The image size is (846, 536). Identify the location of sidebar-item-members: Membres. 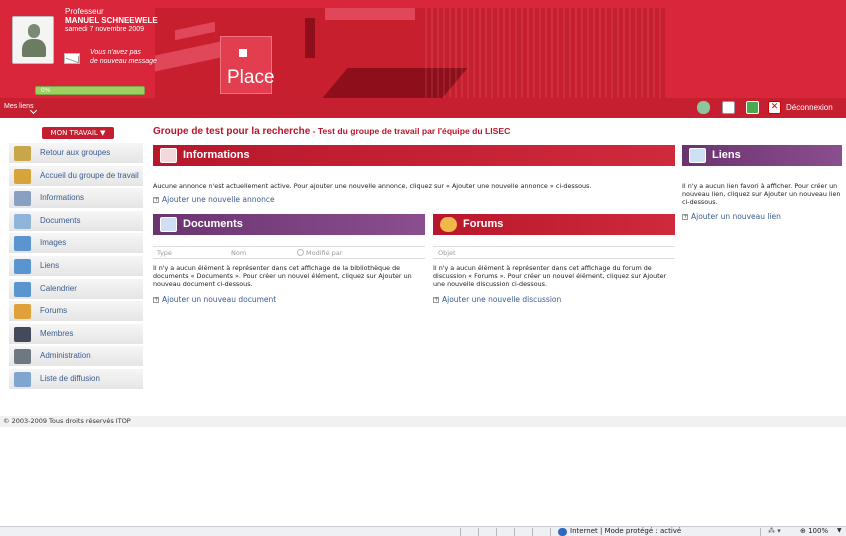
(76, 334).